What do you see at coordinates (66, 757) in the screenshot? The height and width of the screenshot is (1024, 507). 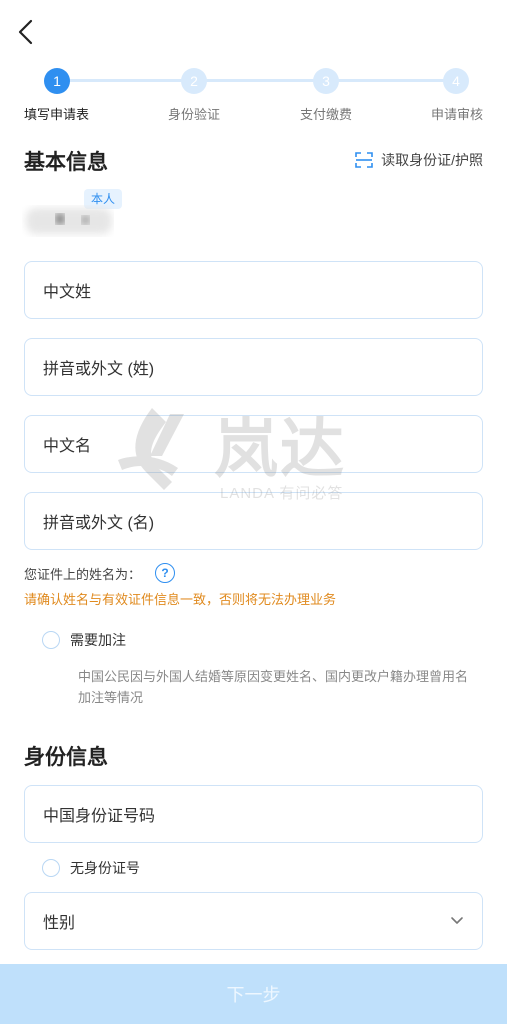 I see `identity-info-title: 身份信息` at bounding box center [66, 757].